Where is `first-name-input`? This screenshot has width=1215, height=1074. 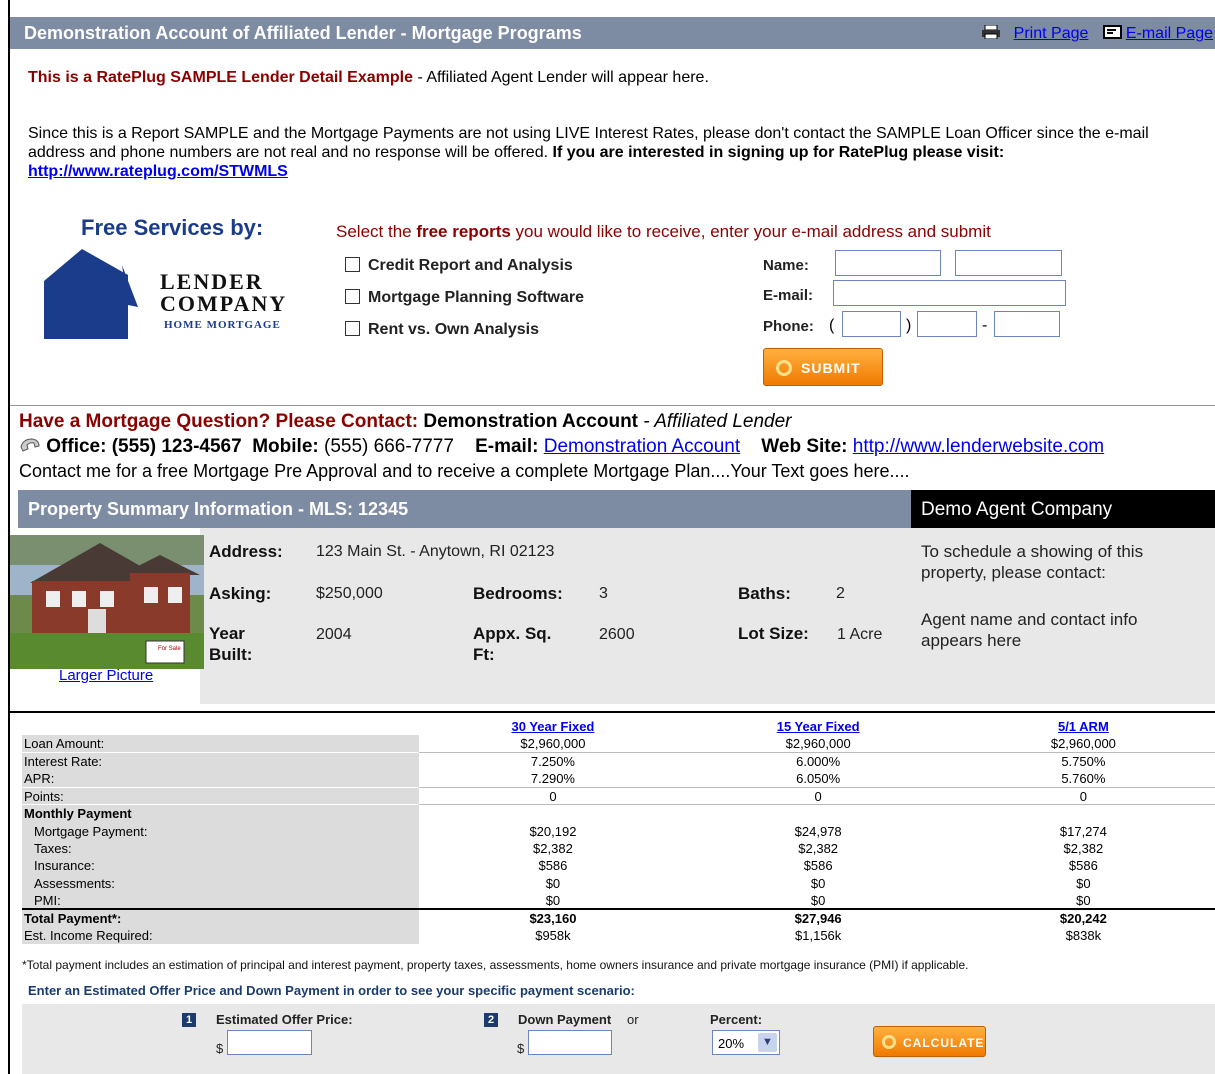
first-name-input is located at coordinates (888, 263).